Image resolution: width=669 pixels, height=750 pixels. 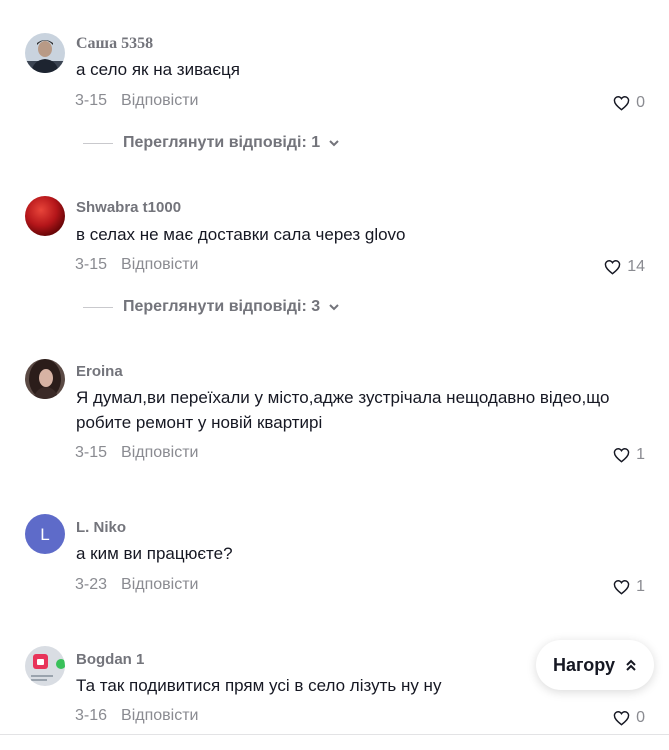 What do you see at coordinates (128, 207) in the screenshot?
I see `comment-author: Shwabra t1000` at bounding box center [128, 207].